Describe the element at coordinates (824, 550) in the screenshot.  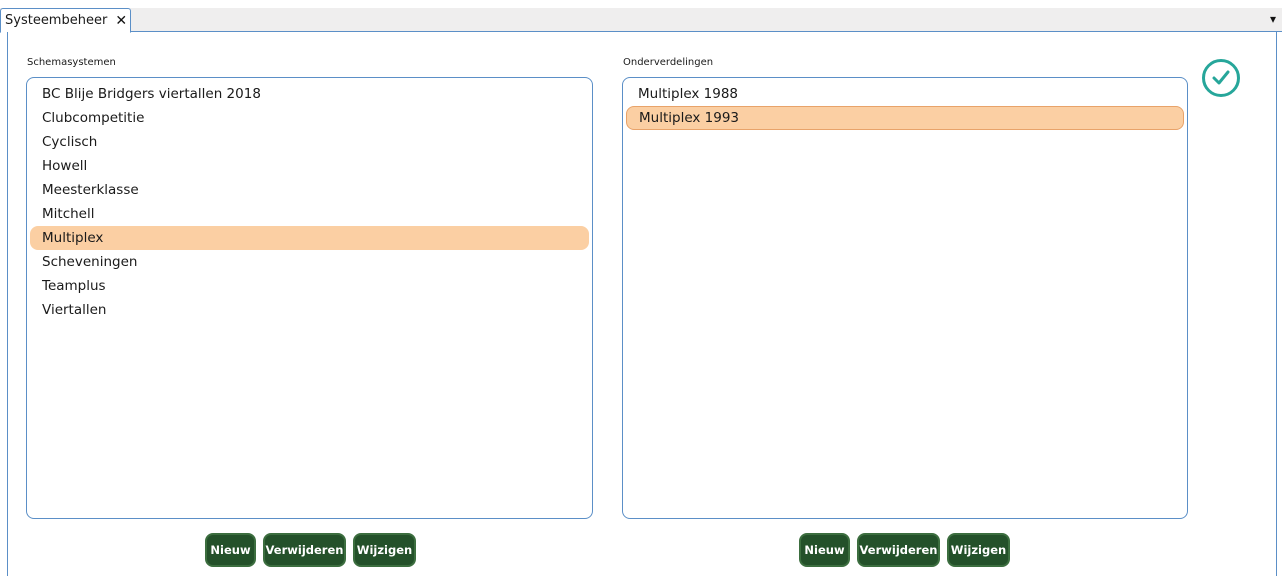
I see `new-subdivision-button: Nieuw` at that location.